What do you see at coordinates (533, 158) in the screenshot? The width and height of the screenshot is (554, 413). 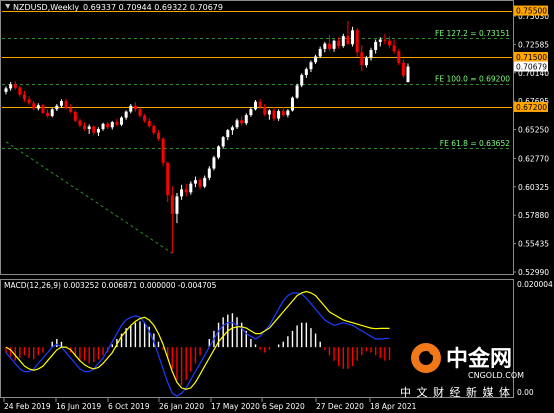 I see `price-tick-label: 0.62770` at bounding box center [533, 158].